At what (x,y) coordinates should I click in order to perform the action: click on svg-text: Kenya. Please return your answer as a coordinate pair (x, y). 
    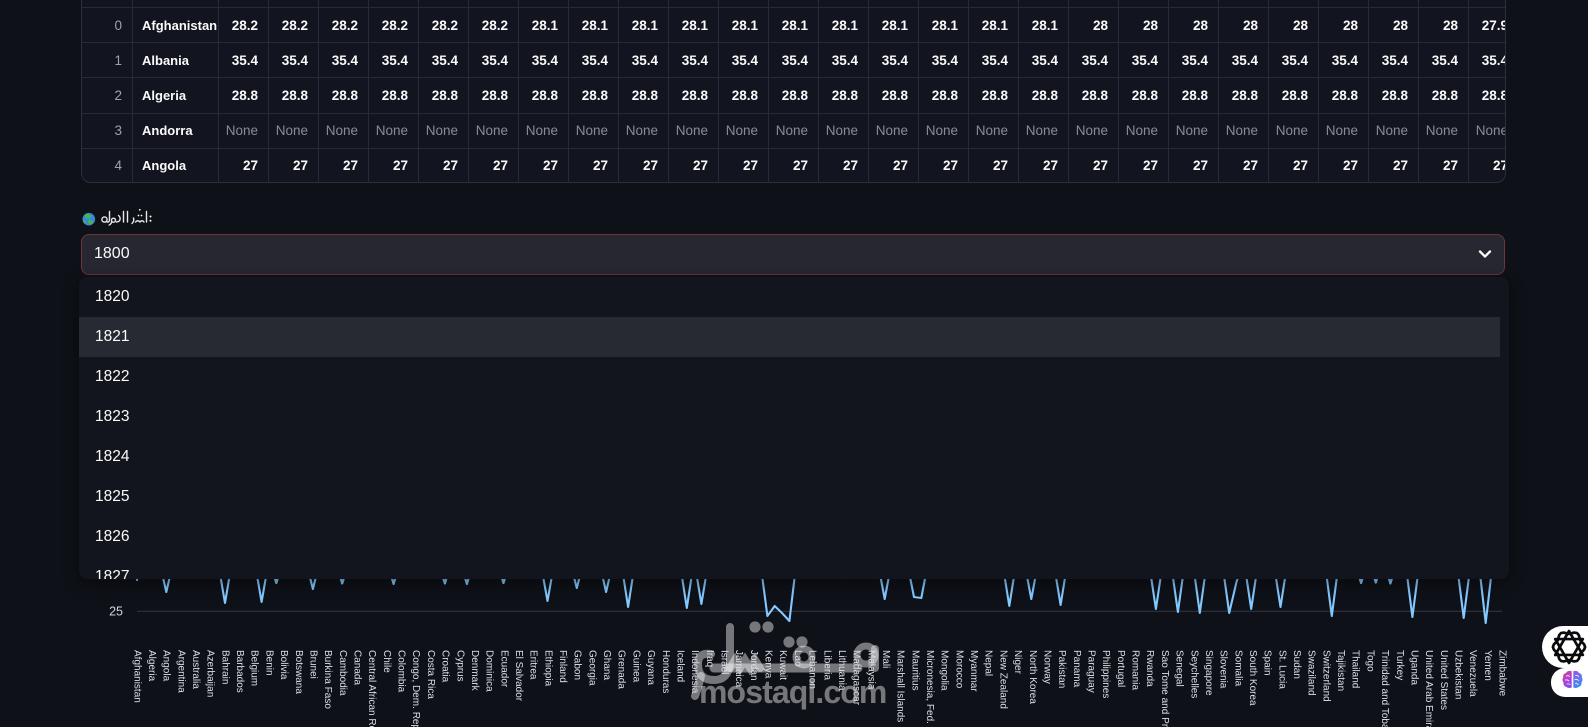
    Looking at the image, I should click on (768, 664).